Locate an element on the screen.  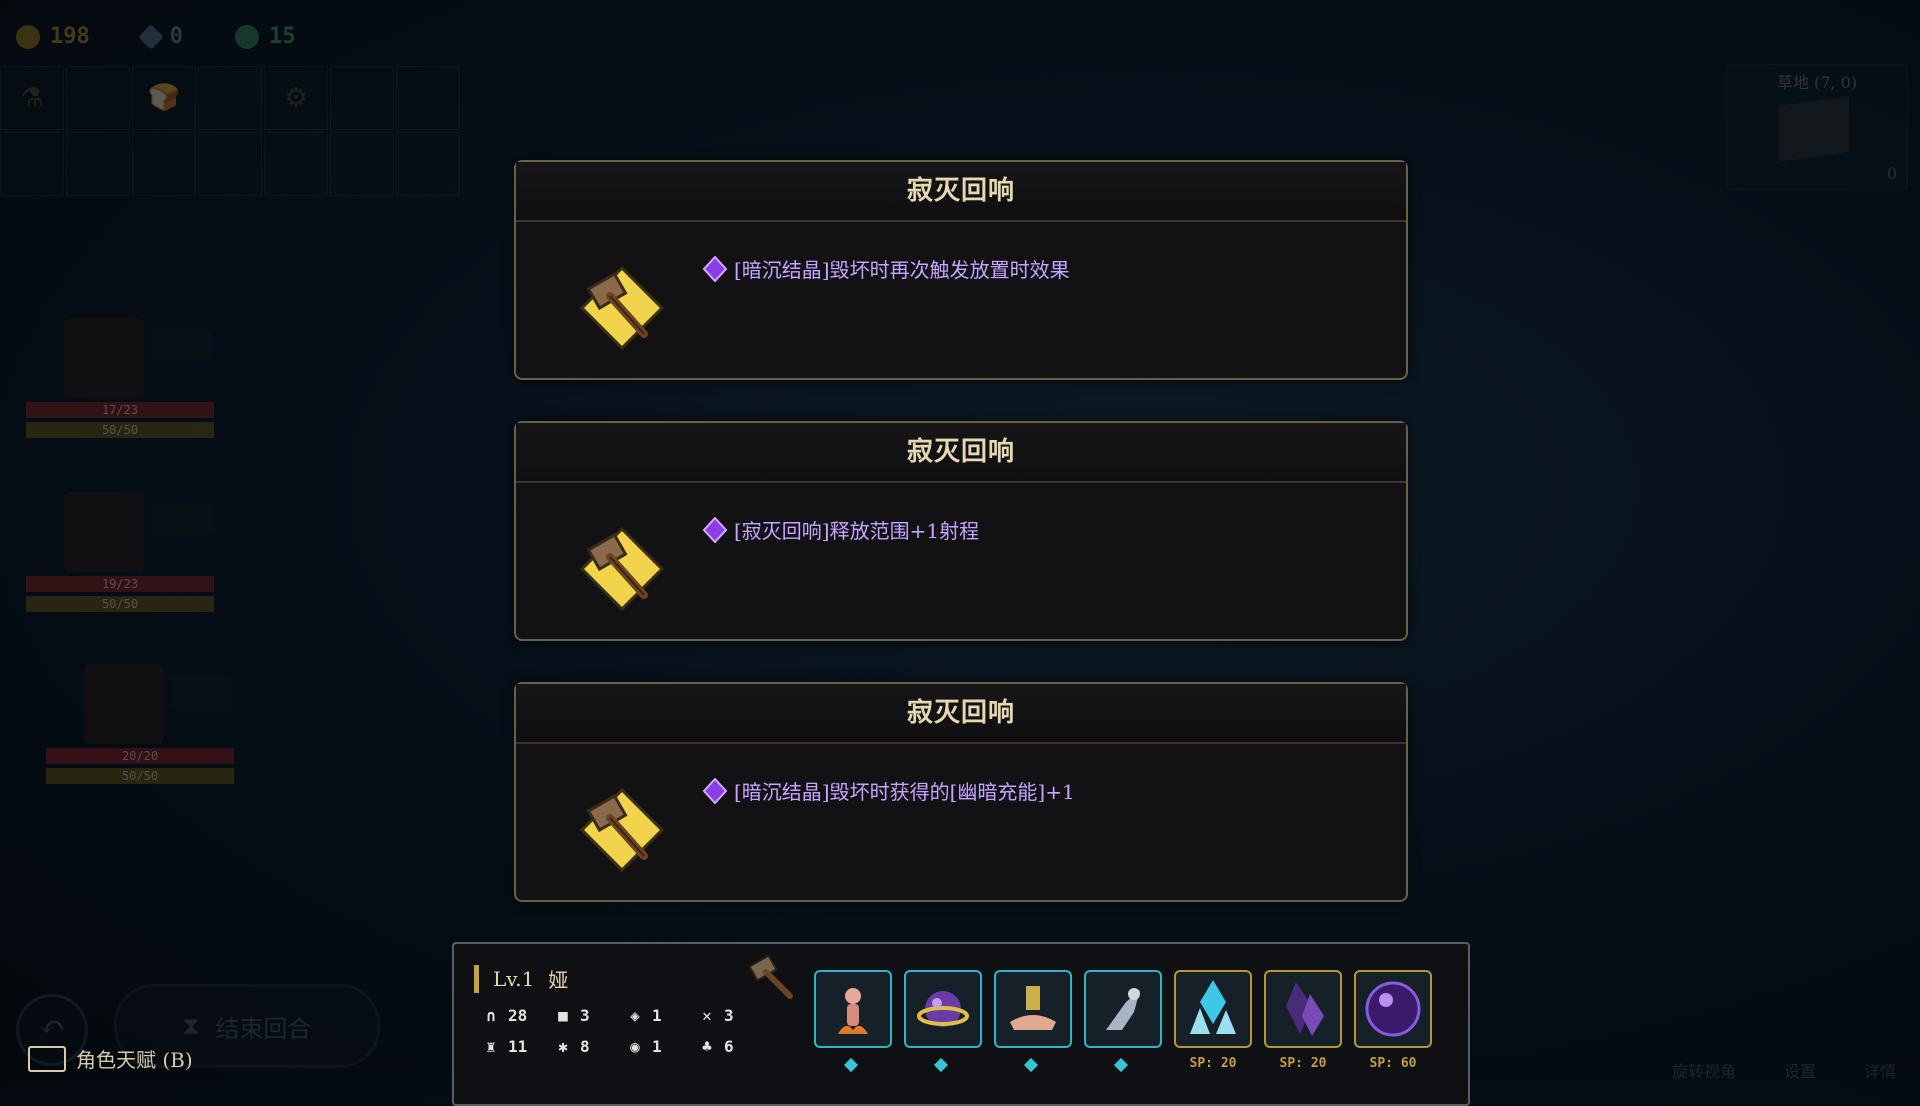
card-effect: [暗沉结晶]毁坏时获得的[幽暗充能]+1 is located at coordinates (888, 790).